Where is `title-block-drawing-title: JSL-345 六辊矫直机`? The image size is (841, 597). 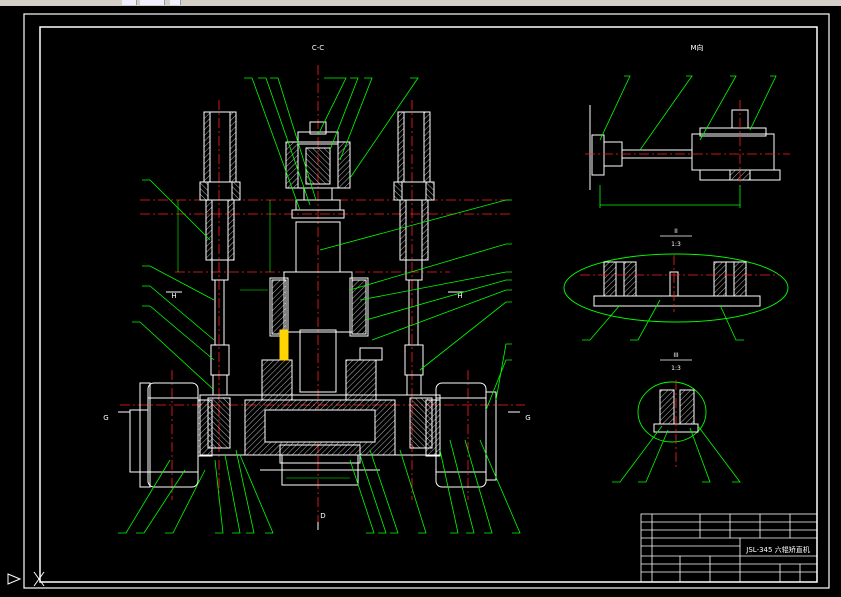 title-block-drawing-title: JSL-345 六辊矫直机 is located at coordinates (777, 549).